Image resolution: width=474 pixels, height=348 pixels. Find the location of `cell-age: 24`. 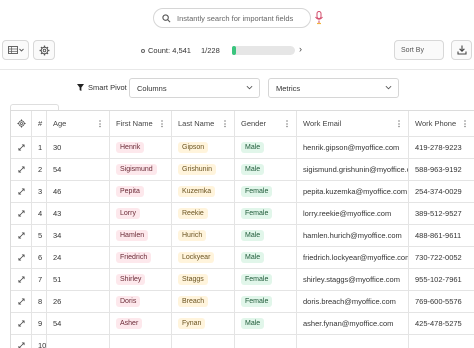

cell-age: 24 is located at coordinates (78, 257).